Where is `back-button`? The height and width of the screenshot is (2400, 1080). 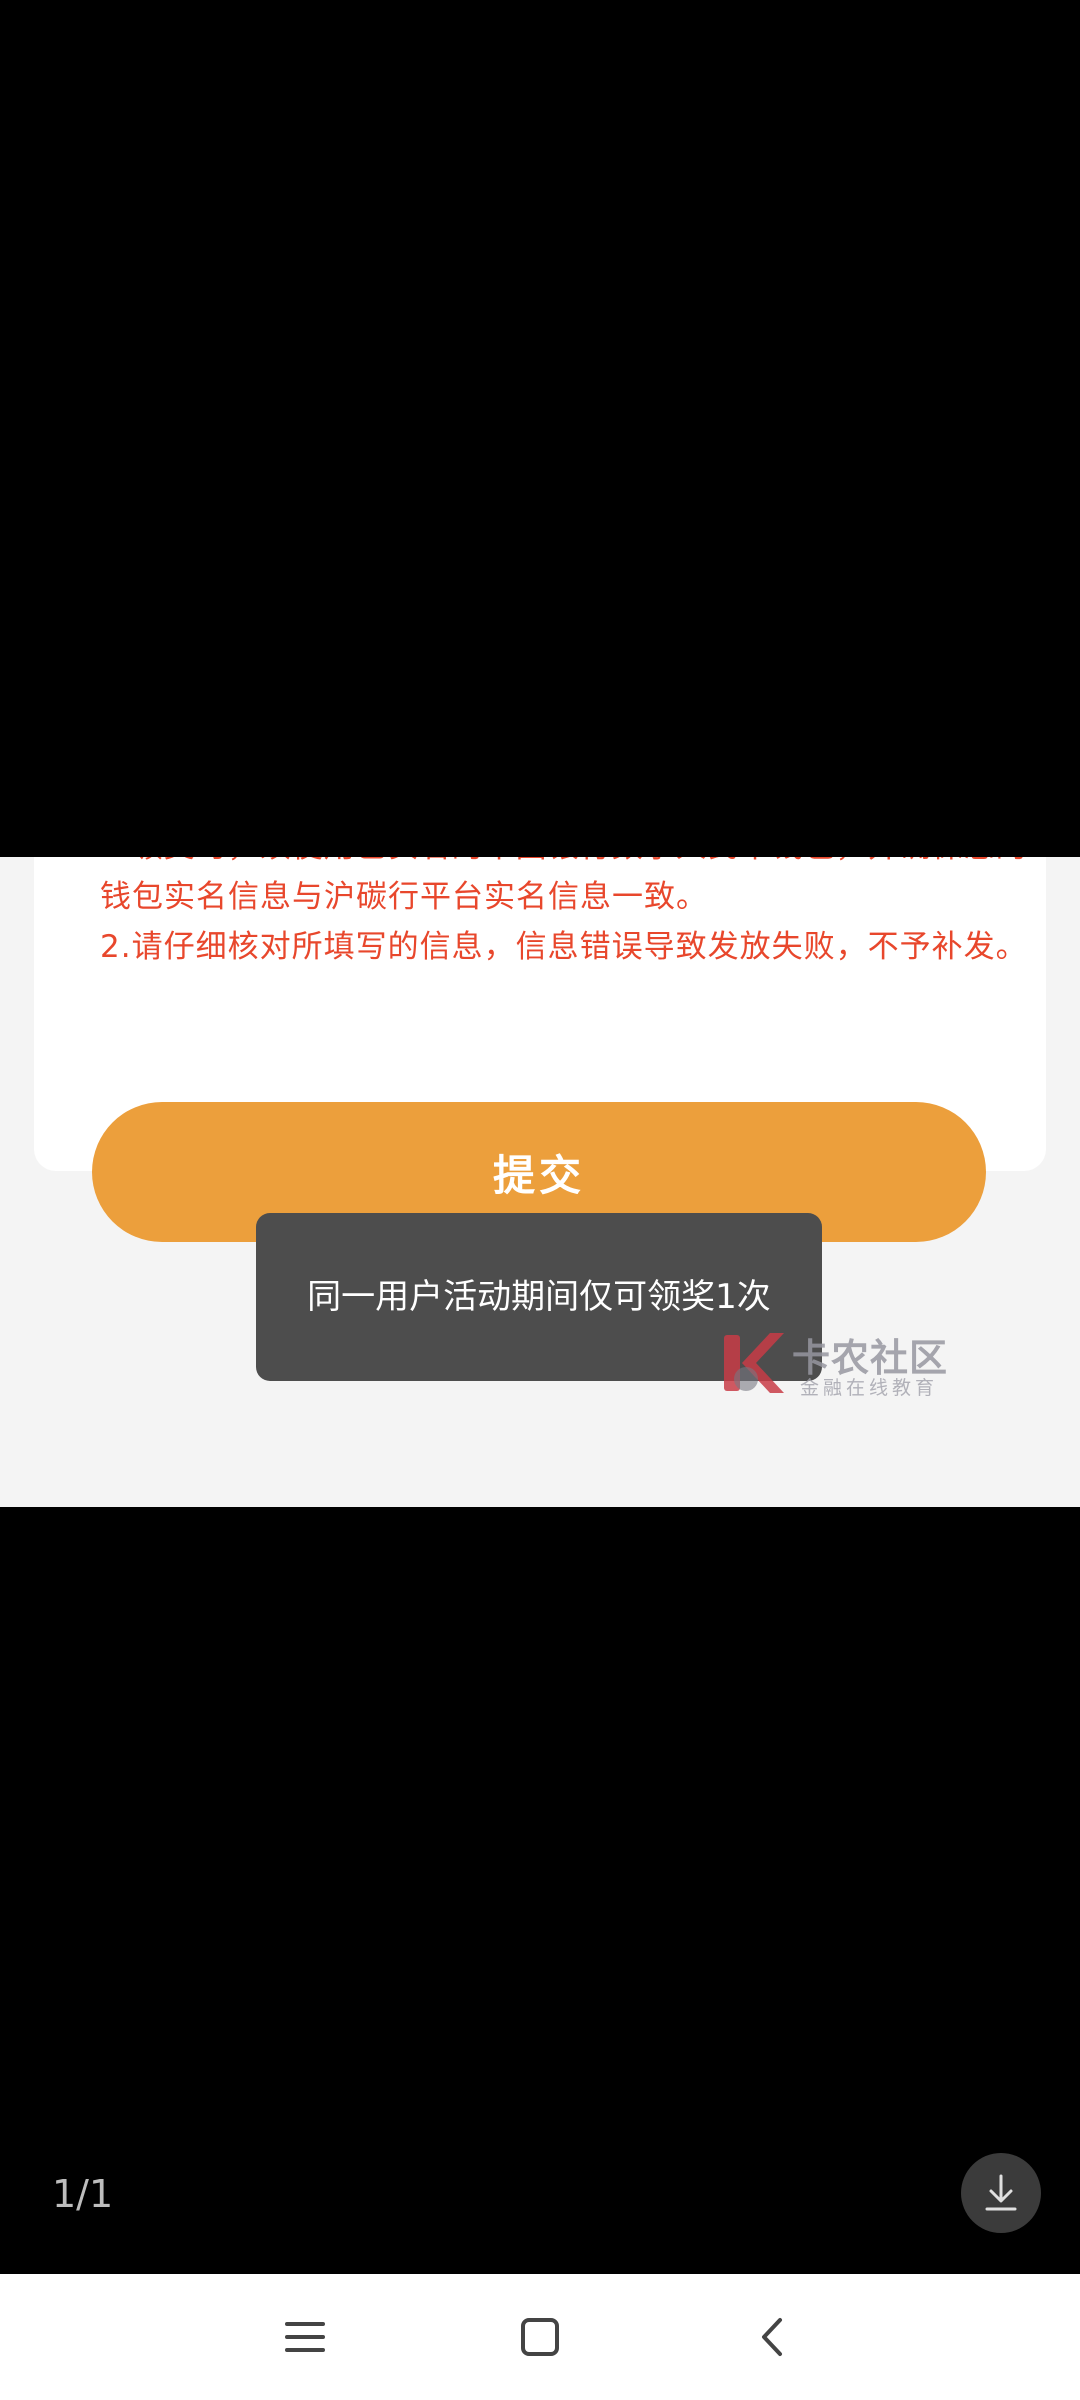 back-button is located at coordinates (773, 2337).